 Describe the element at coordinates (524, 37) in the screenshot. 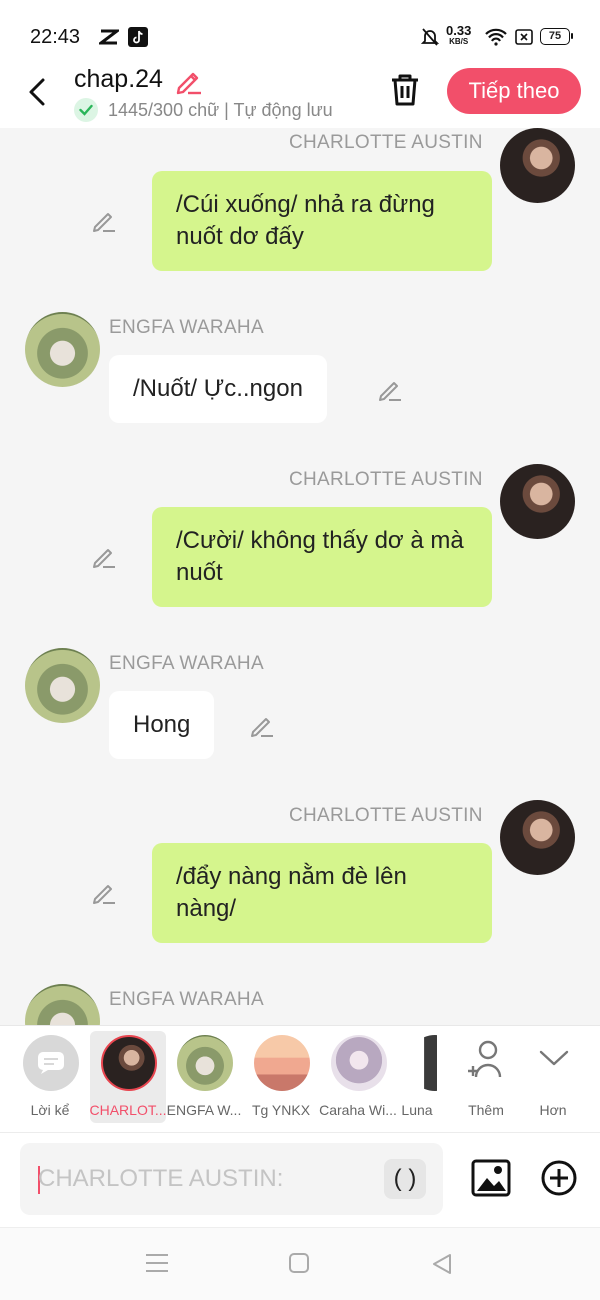

I see `close-box-icon` at that location.